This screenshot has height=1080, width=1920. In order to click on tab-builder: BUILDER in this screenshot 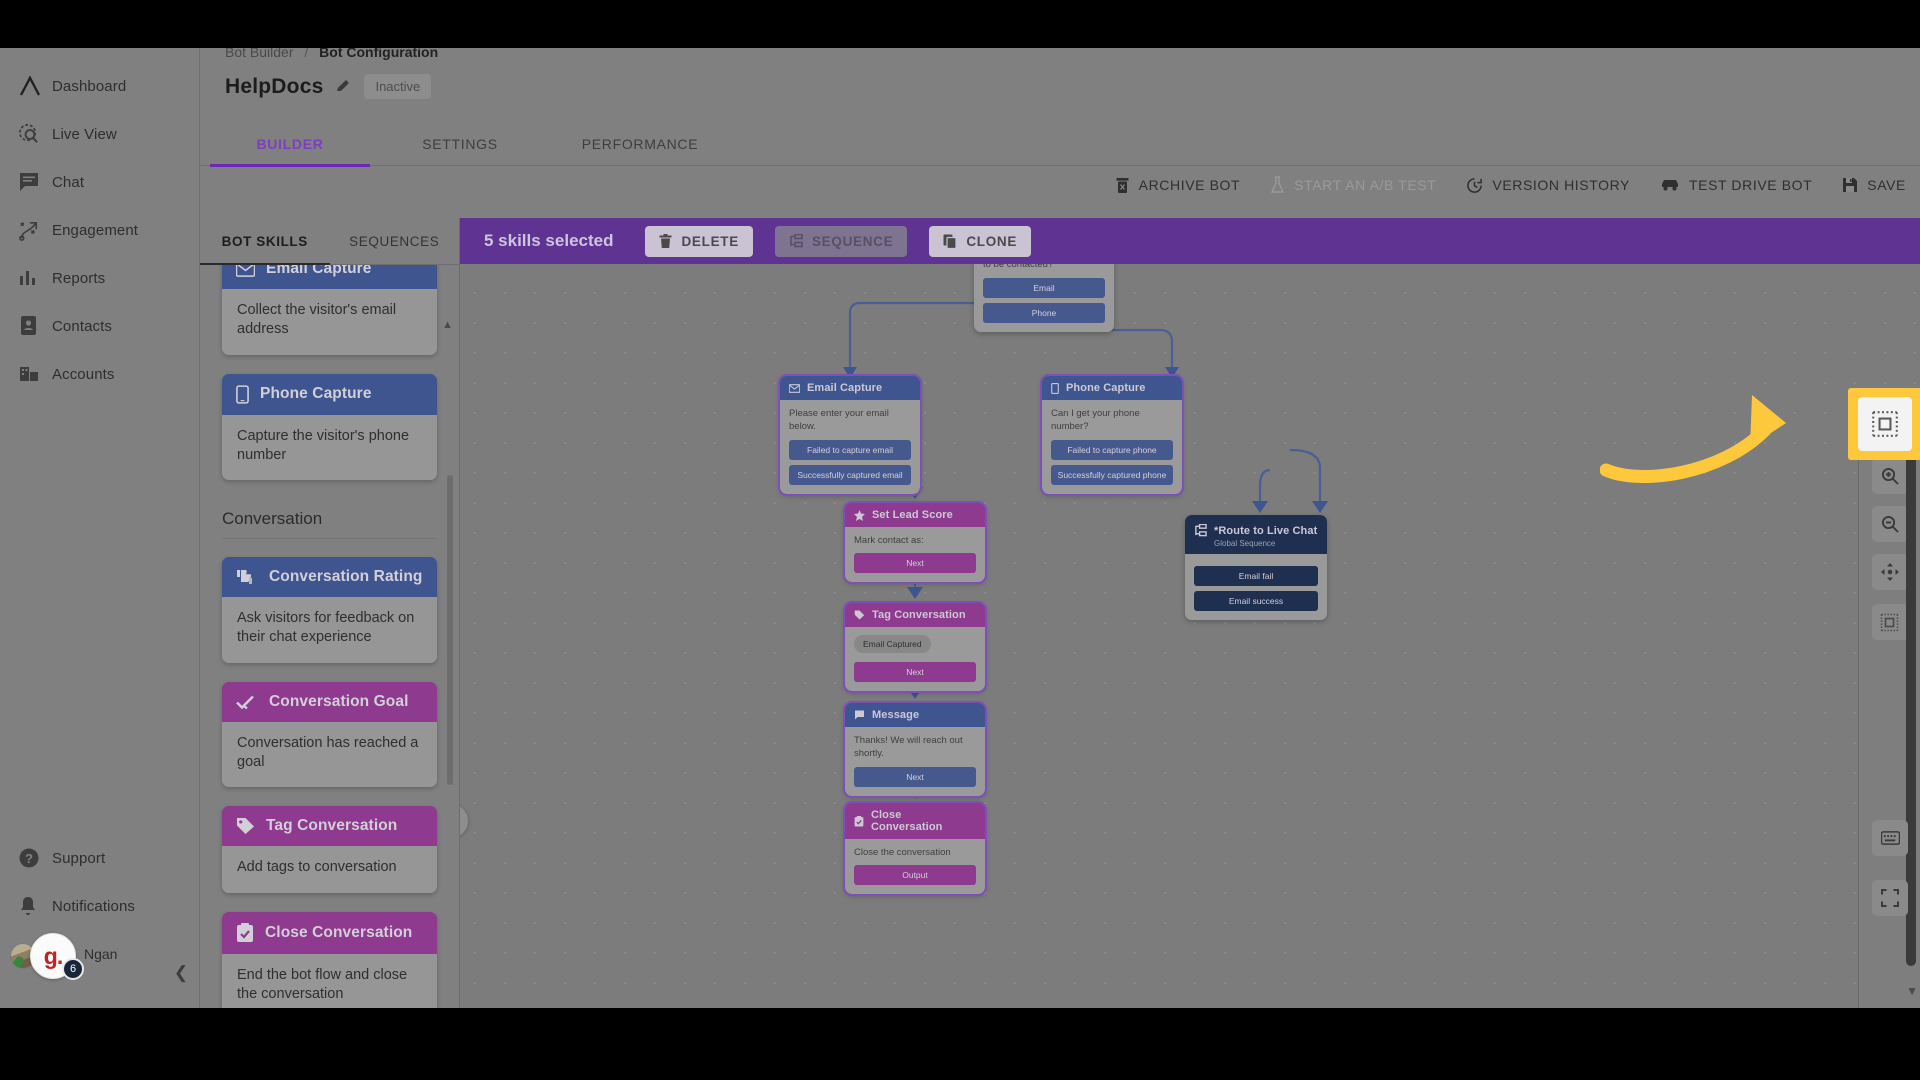, I will do `click(290, 144)`.